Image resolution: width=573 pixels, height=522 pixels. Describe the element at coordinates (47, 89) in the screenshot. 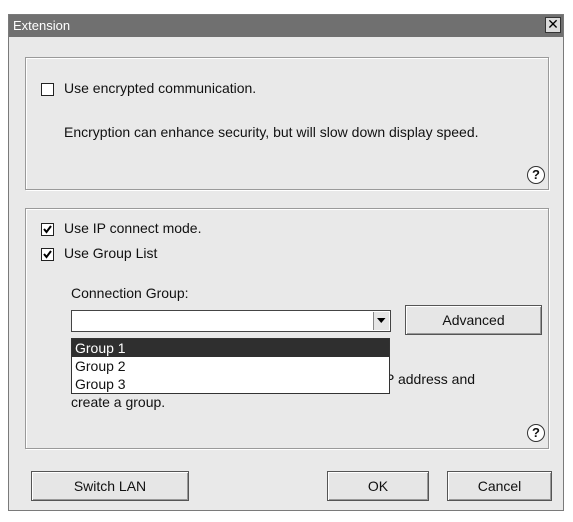

I see `encryption-checkbox` at that location.